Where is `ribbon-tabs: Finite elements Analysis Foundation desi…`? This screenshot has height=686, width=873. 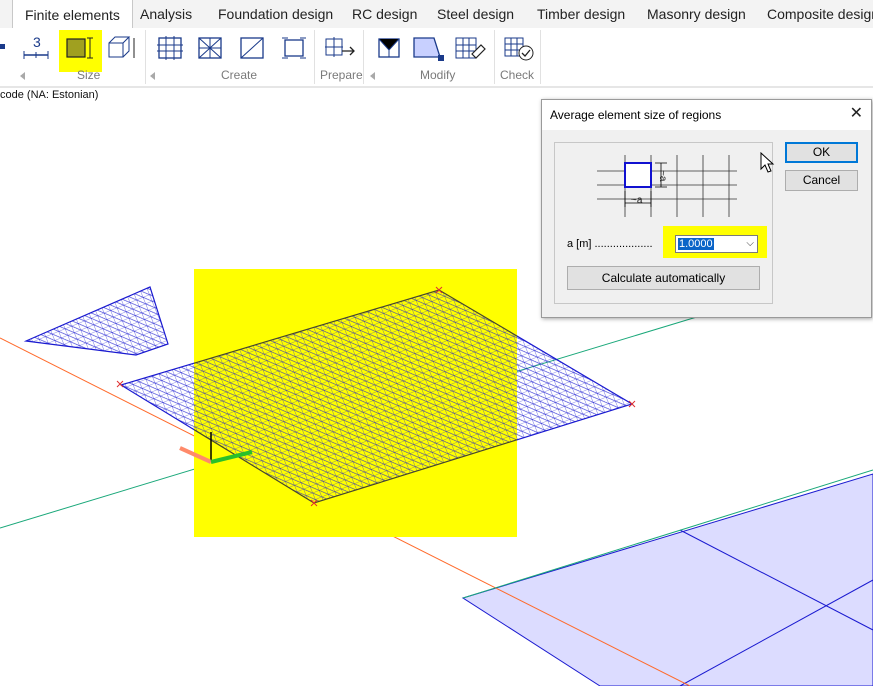 ribbon-tabs: Finite elements Analysis Foundation desi… is located at coordinates (436, 14).